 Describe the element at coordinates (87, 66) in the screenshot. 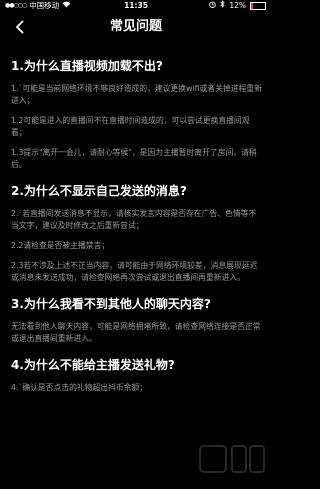

I see `faq-question: 1.为什么直播视频加载不出?` at that location.